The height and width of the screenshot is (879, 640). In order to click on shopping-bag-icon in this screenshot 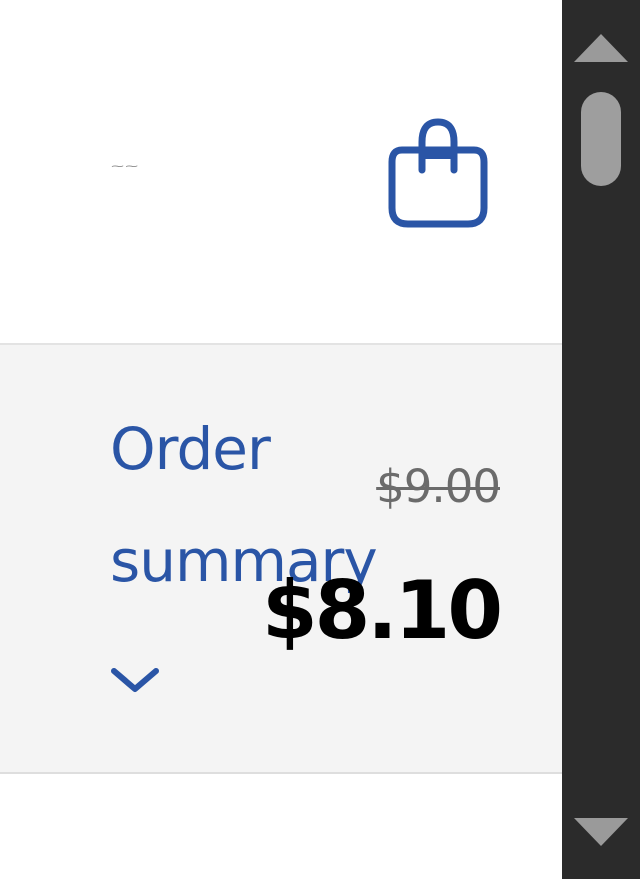, I will do `click(438, 173)`.